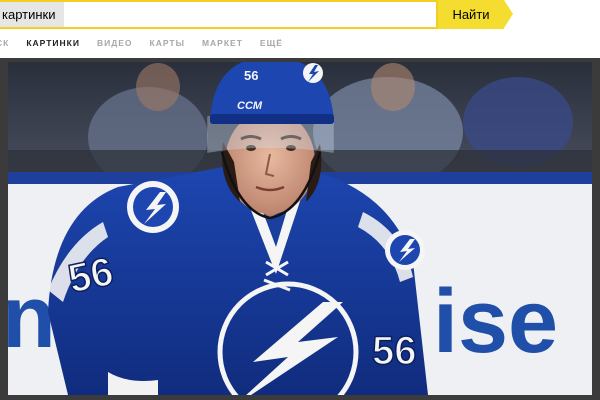  I want to click on tab-maps: Карты, so click(167, 46).